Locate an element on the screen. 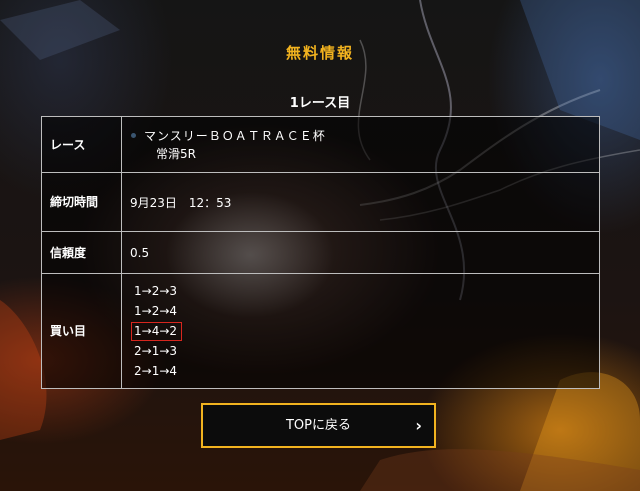 Image resolution: width=640 pixels, height=491 pixels. combo-item-highlighted: 1→4→2 is located at coordinates (360, 331).